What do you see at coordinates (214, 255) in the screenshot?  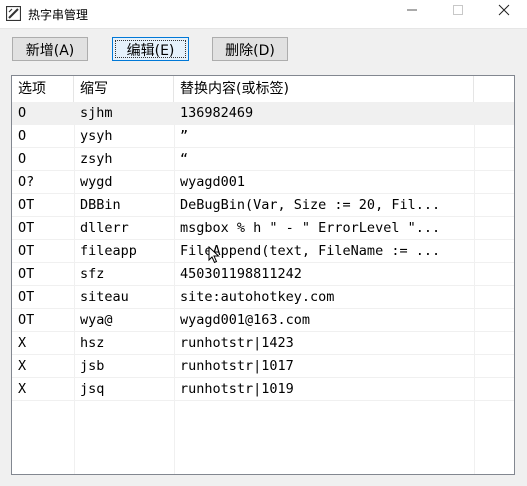 I see `mouse-cursor-icon` at bounding box center [214, 255].